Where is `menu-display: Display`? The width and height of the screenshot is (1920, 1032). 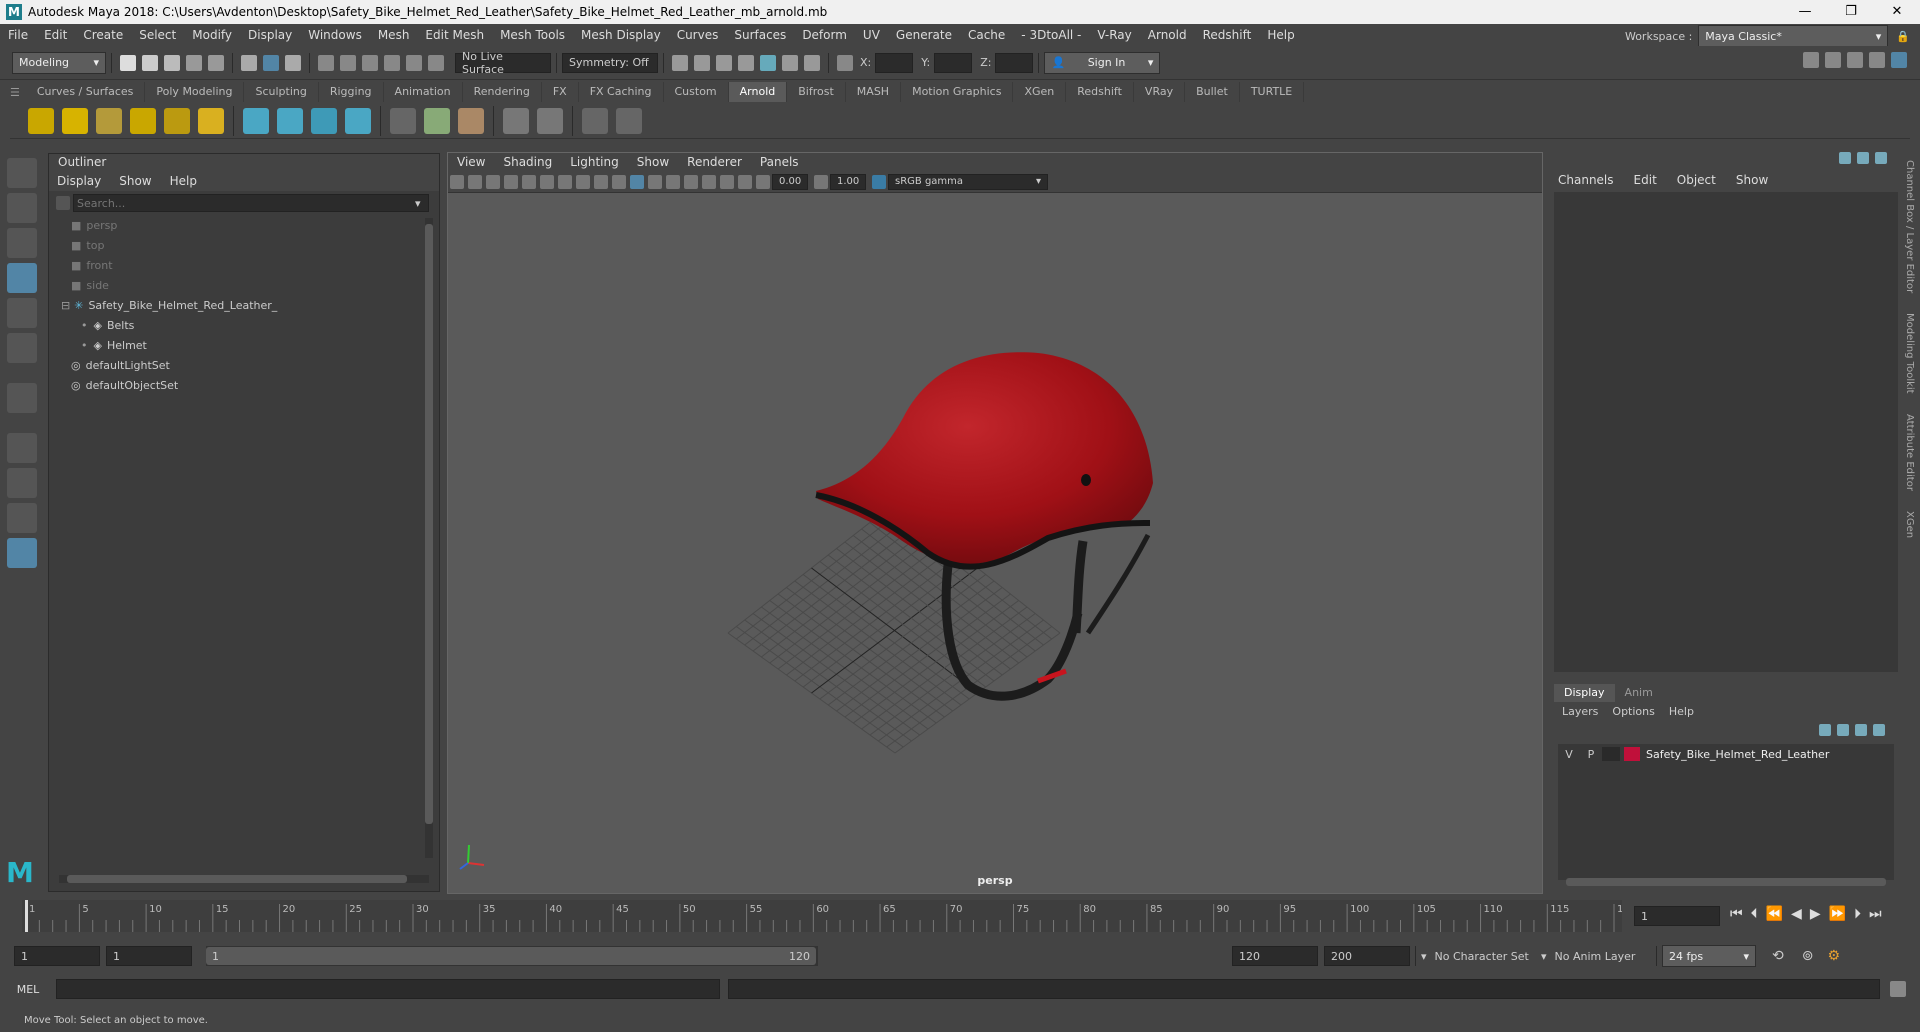
menu-display: Display is located at coordinates (270, 35).